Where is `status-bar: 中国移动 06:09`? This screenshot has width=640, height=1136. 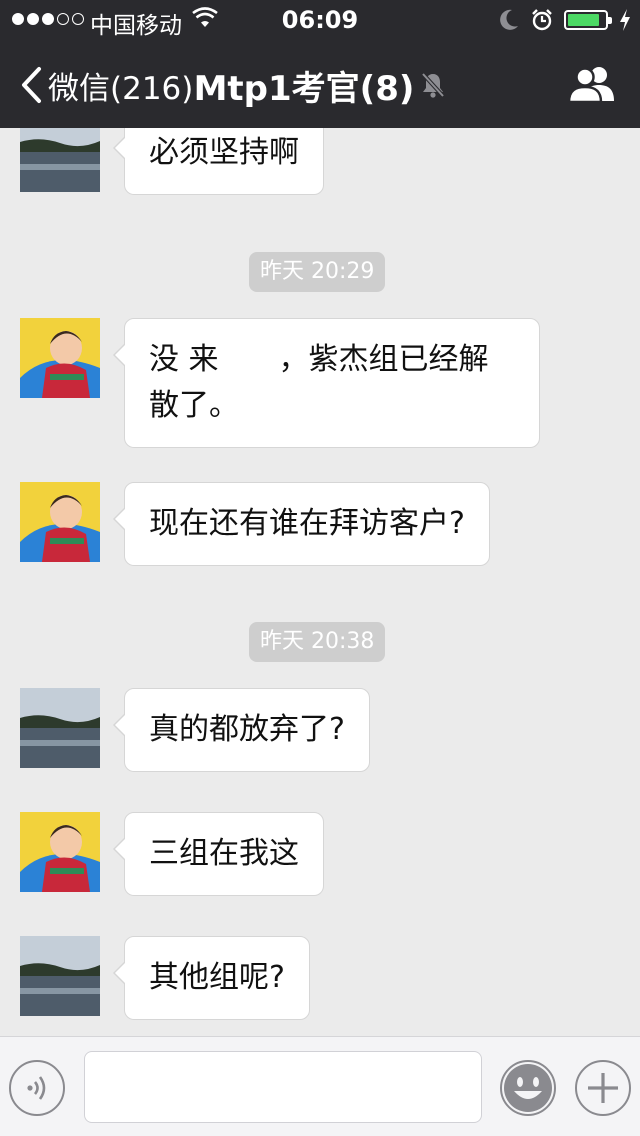
status-bar: 中国移动 06:09 is located at coordinates (320, 20).